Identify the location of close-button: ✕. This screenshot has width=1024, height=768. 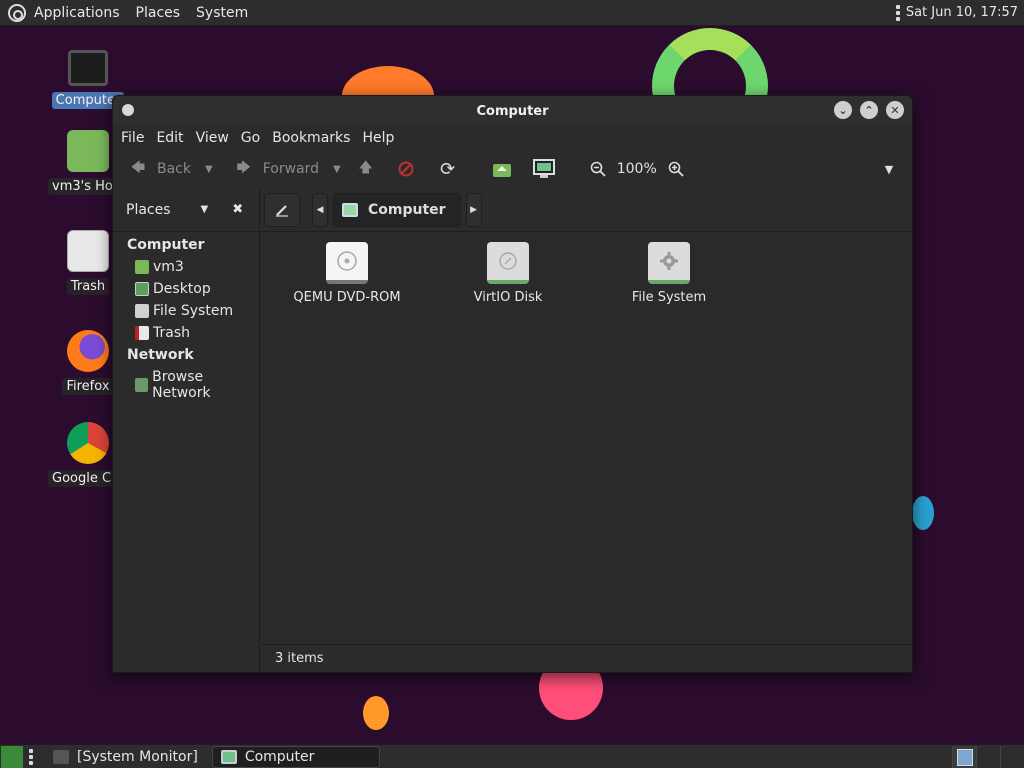
(895, 110).